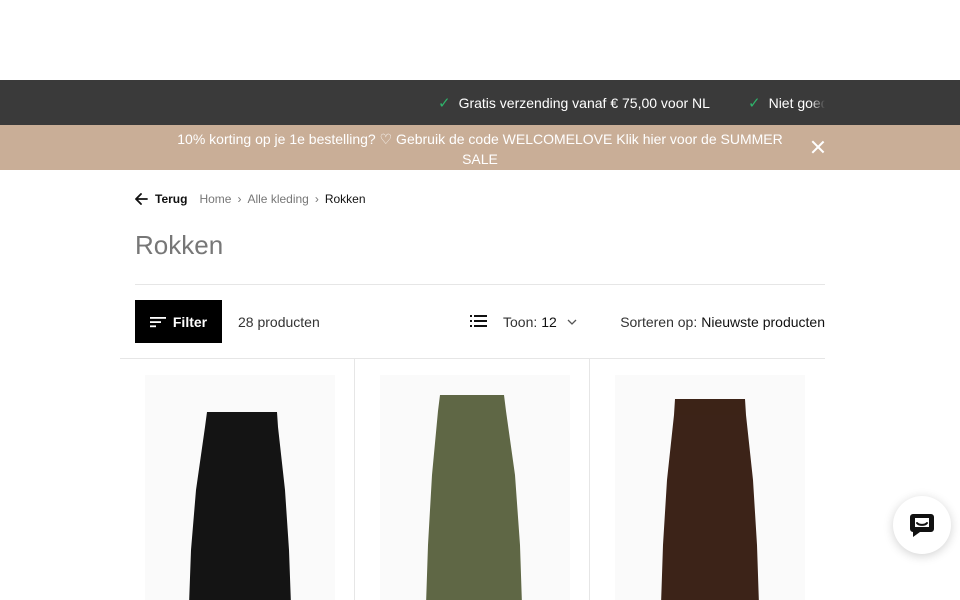 This screenshot has width=960, height=600. What do you see at coordinates (549, 321) in the screenshot?
I see `show-value: 12` at bounding box center [549, 321].